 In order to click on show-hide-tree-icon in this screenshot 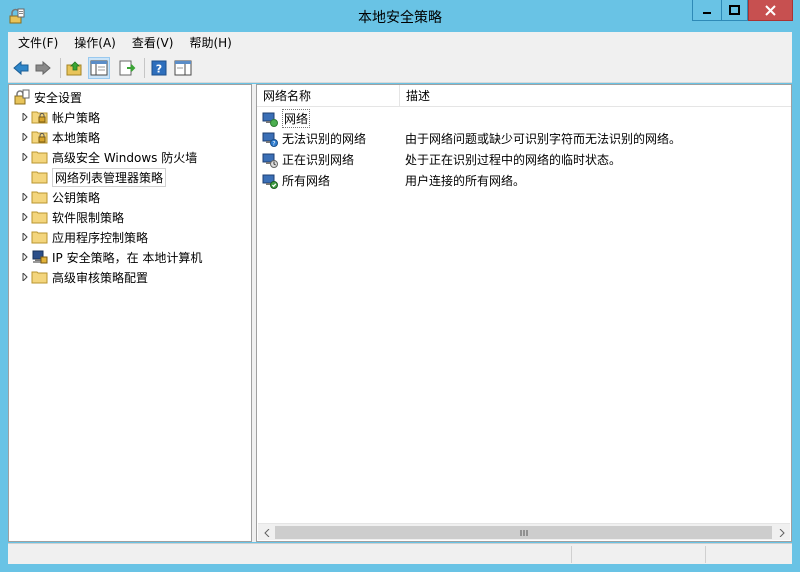, I will do `click(99, 68)`.